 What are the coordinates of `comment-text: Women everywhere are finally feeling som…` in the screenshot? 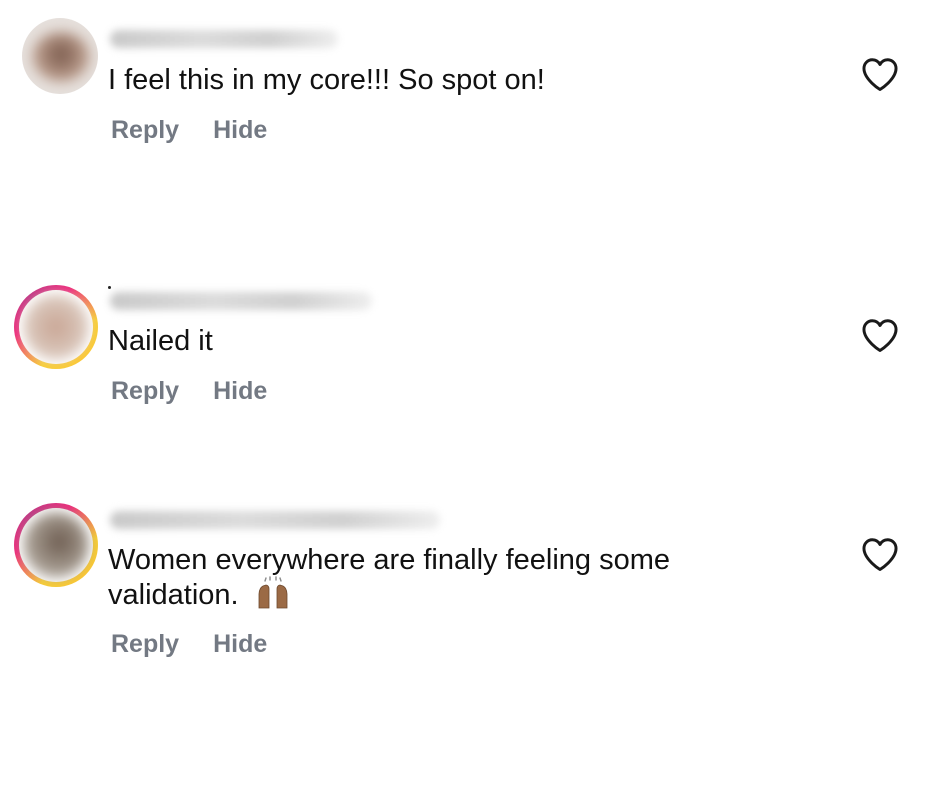 It's located at (428, 578).